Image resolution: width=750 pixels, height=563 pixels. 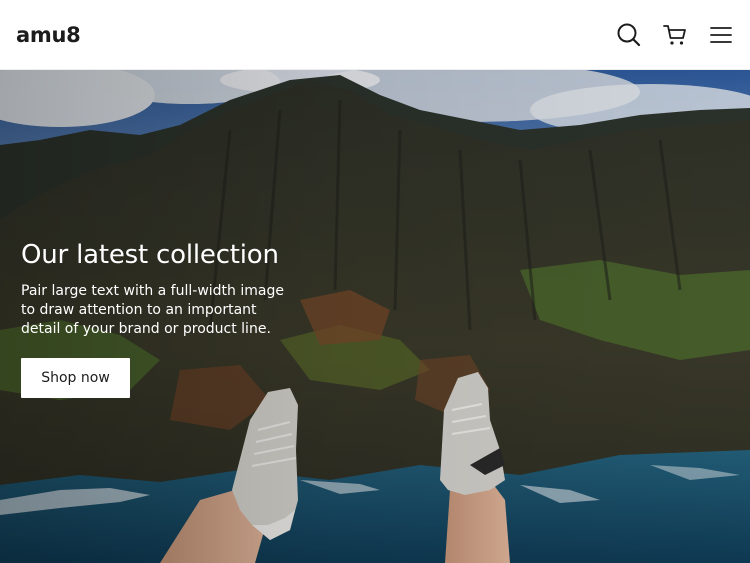 I want to click on search-button, so click(x=629, y=35).